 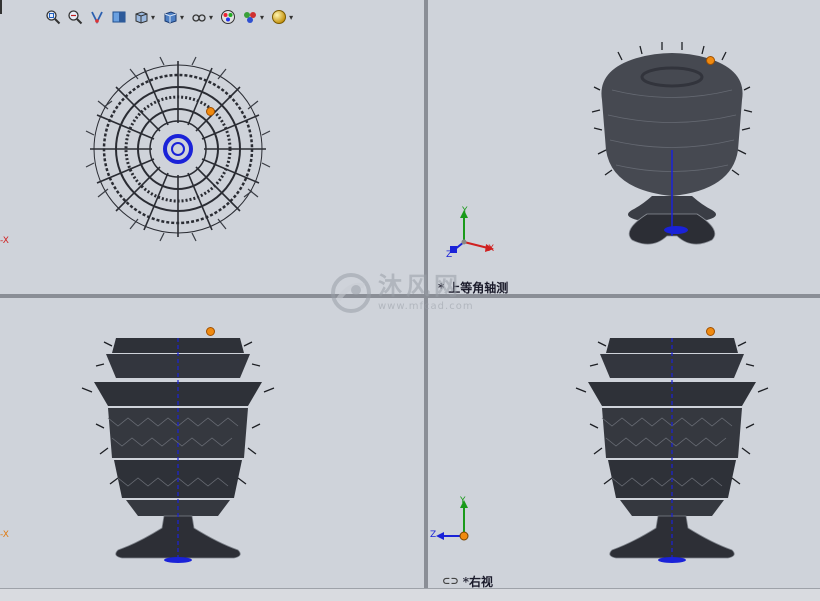 What do you see at coordinates (491, 249) in the screenshot?
I see `triad-x-label: X` at bounding box center [491, 249].